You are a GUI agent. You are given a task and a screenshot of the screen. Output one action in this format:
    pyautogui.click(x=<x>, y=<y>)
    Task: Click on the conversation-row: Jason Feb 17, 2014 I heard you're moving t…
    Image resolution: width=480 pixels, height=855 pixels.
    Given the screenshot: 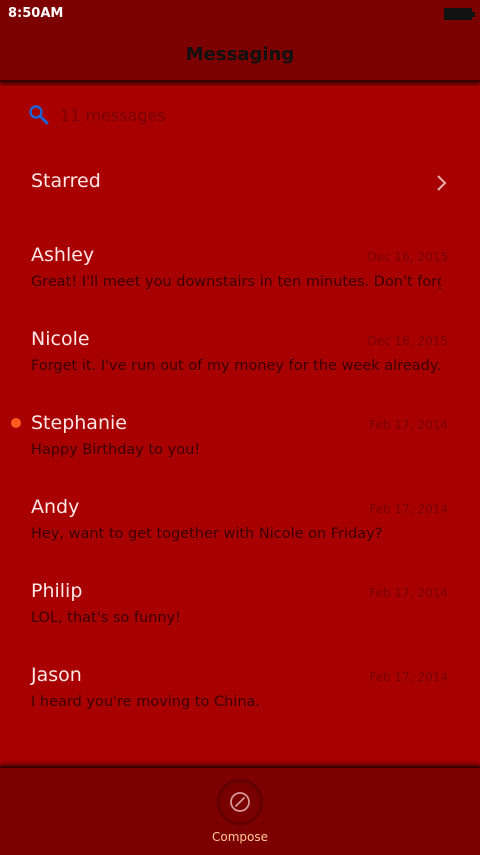 What is the action you would take?
    pyautogui.click(x=240, y=706)
    